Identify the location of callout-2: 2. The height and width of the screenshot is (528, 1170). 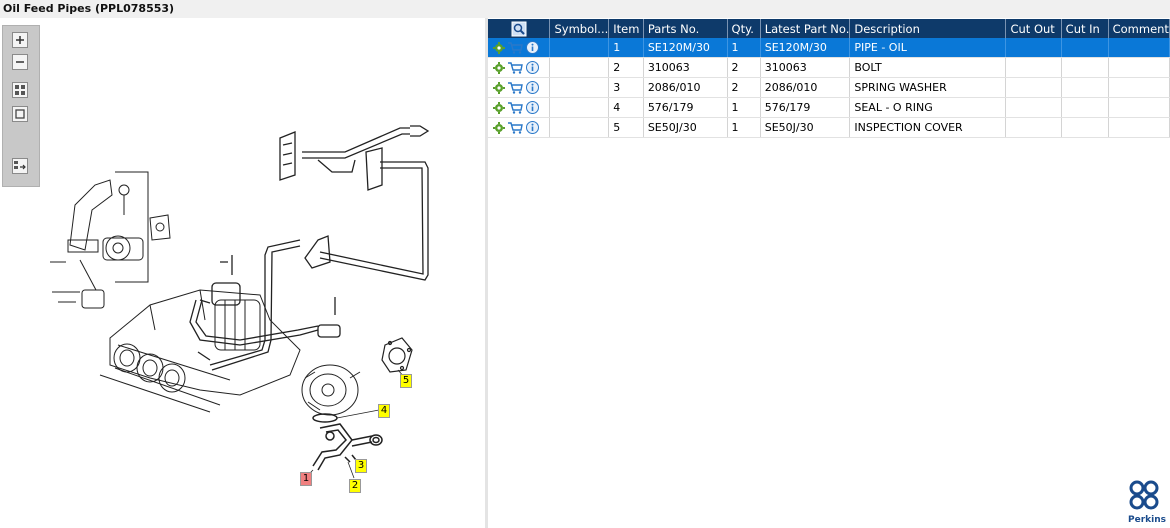
(355, 486).